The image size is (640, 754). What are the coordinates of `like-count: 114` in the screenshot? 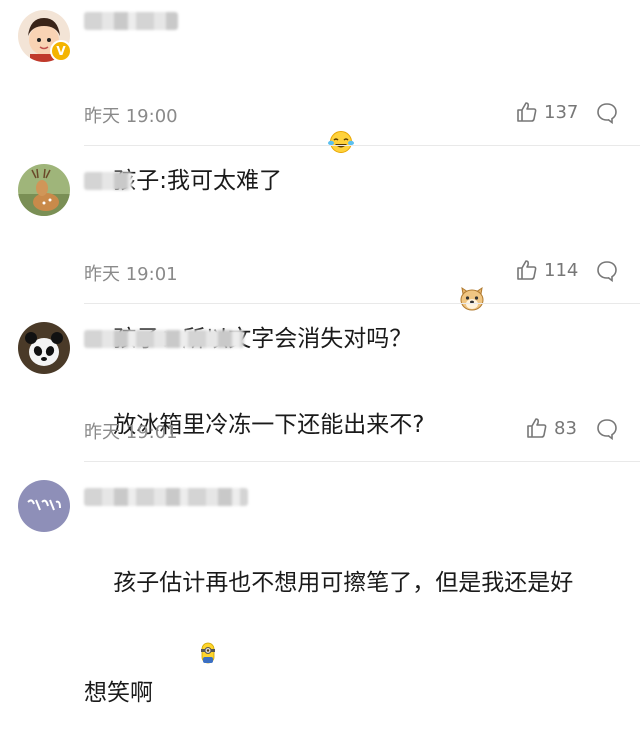 It's located at (561, 270).